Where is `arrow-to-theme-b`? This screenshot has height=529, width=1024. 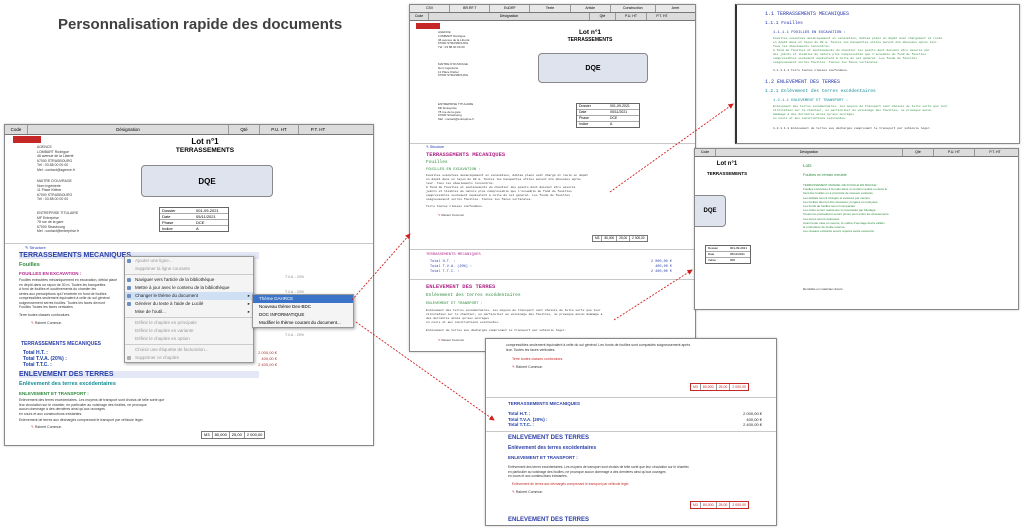
arrow-to-theme-b is located at coordinates (671, 148).